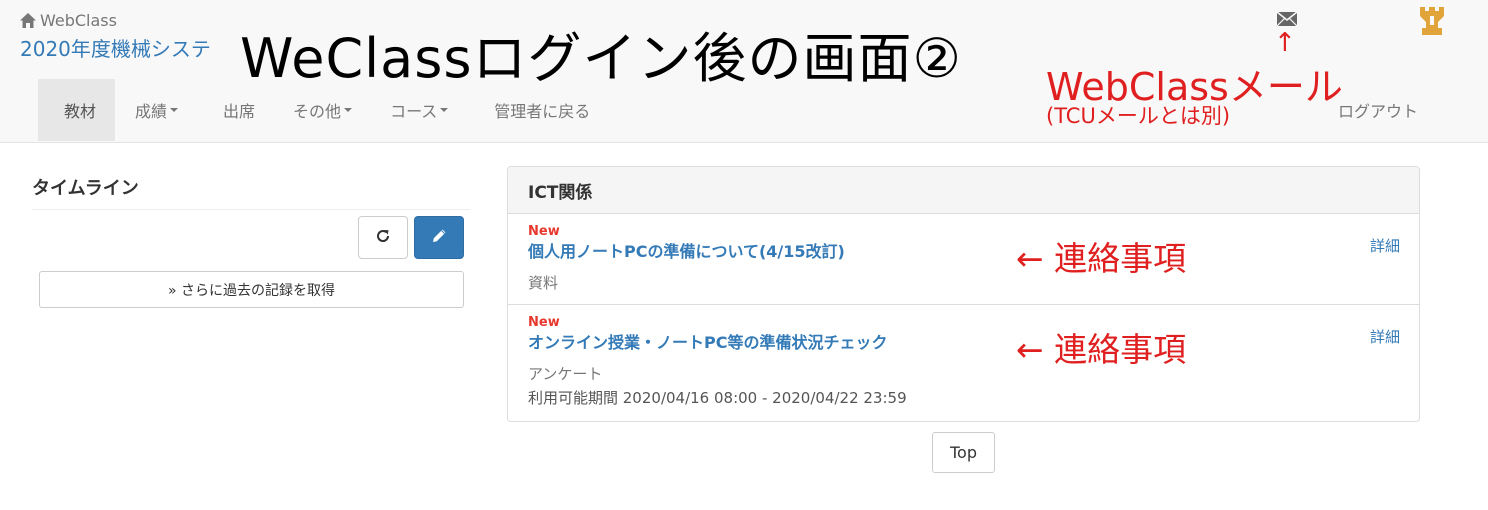  I want to click on panel-heading: ICT関係, so click(963, 190).